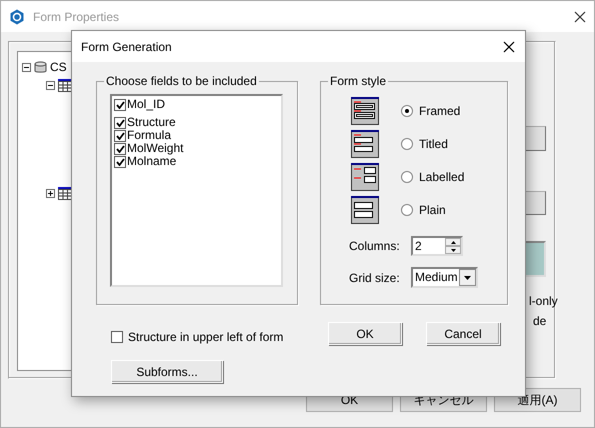 This screenshot has width=595, height=428. Describe the element at coordinates (149, 135) in the screenshot. I see `field-label: Formula` at that location.